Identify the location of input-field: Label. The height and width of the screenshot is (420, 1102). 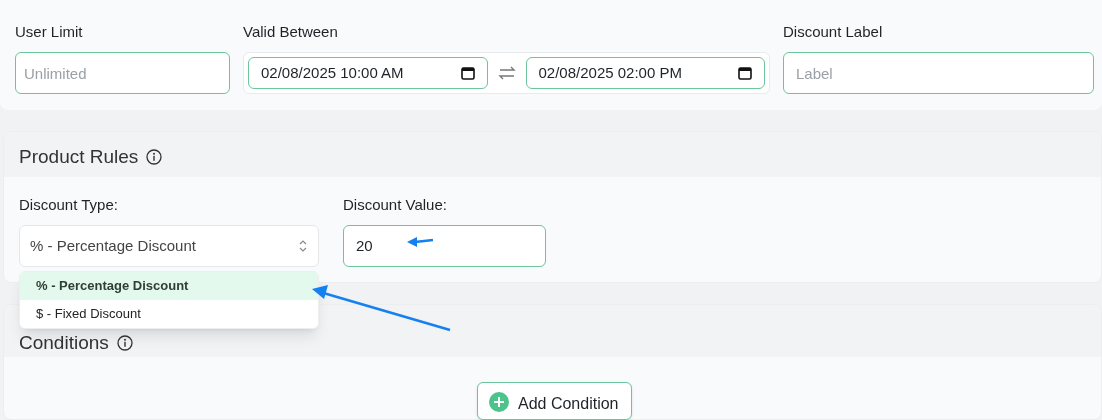
(938, 73).